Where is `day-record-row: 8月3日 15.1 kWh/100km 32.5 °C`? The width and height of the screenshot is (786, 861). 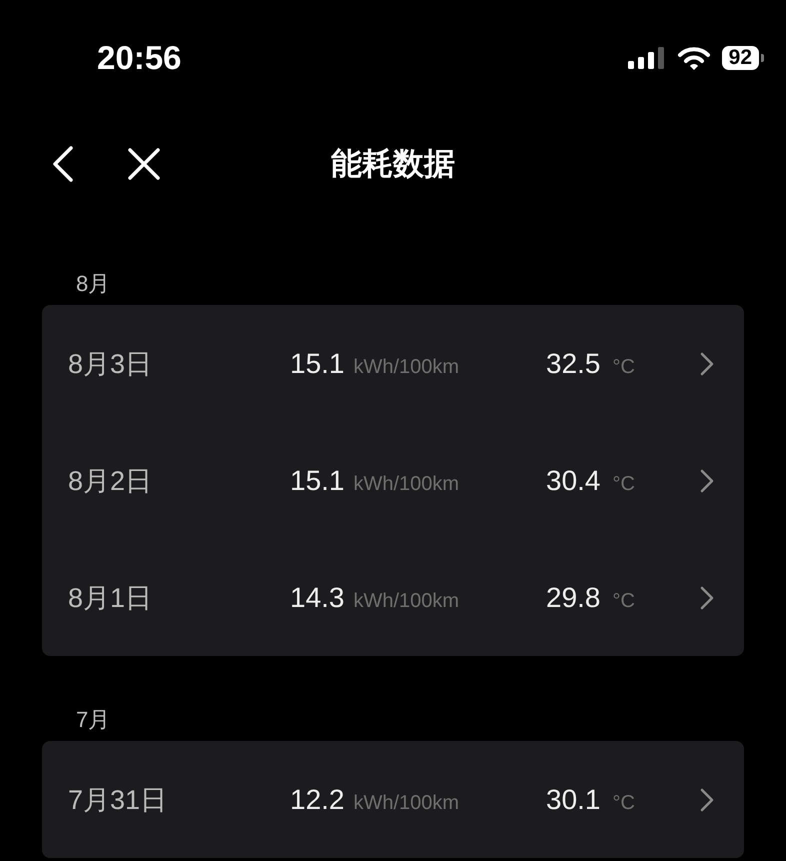 day-record-row: 8月3日 15.1 kWh/100km 32.5 °C is located at coordinates (393, 363).